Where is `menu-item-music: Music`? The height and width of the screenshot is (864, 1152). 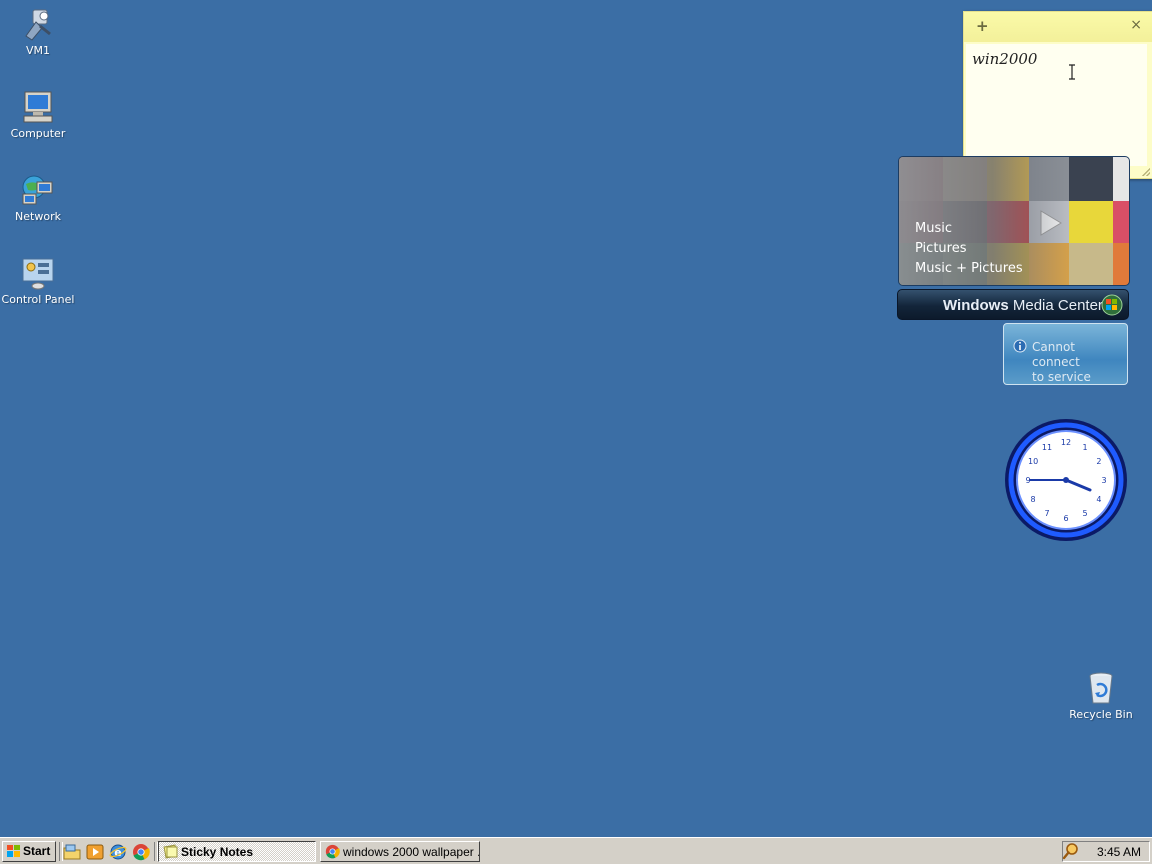 menu-item-music: Music is located at coordinates (969, 229).